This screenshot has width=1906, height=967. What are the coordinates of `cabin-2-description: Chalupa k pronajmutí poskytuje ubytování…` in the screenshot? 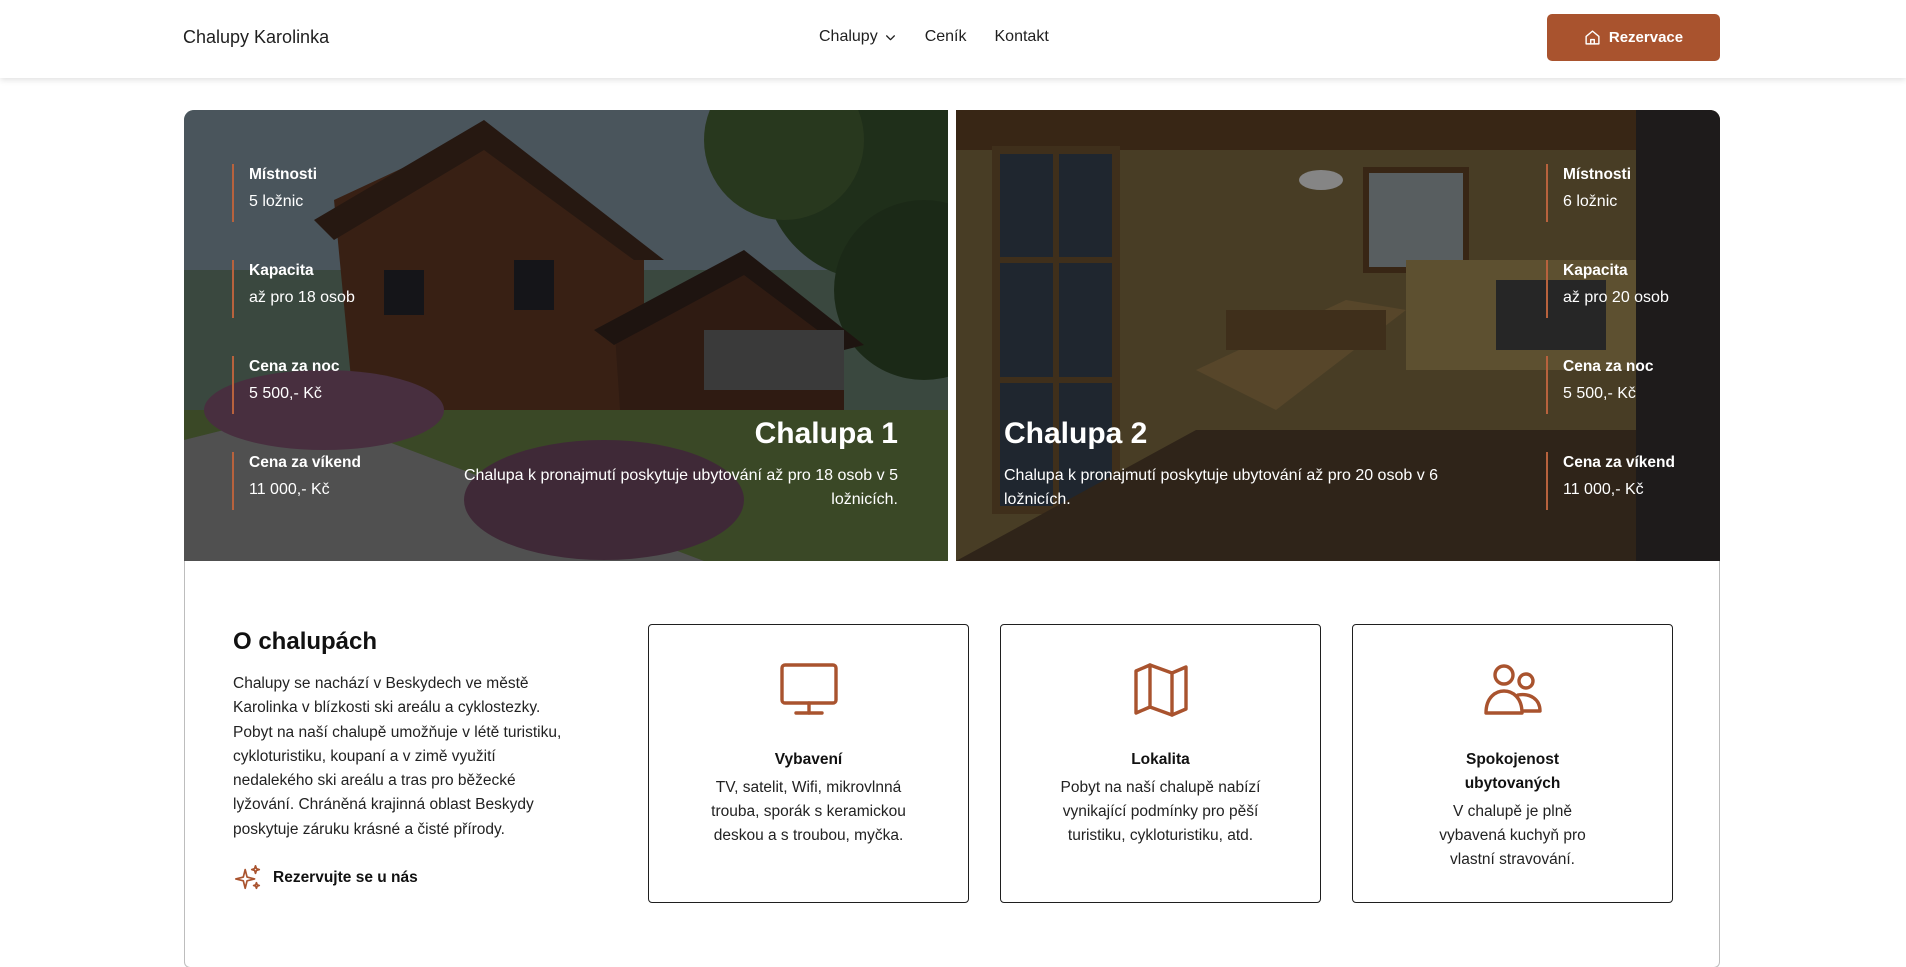 It's located at (1221, 487).